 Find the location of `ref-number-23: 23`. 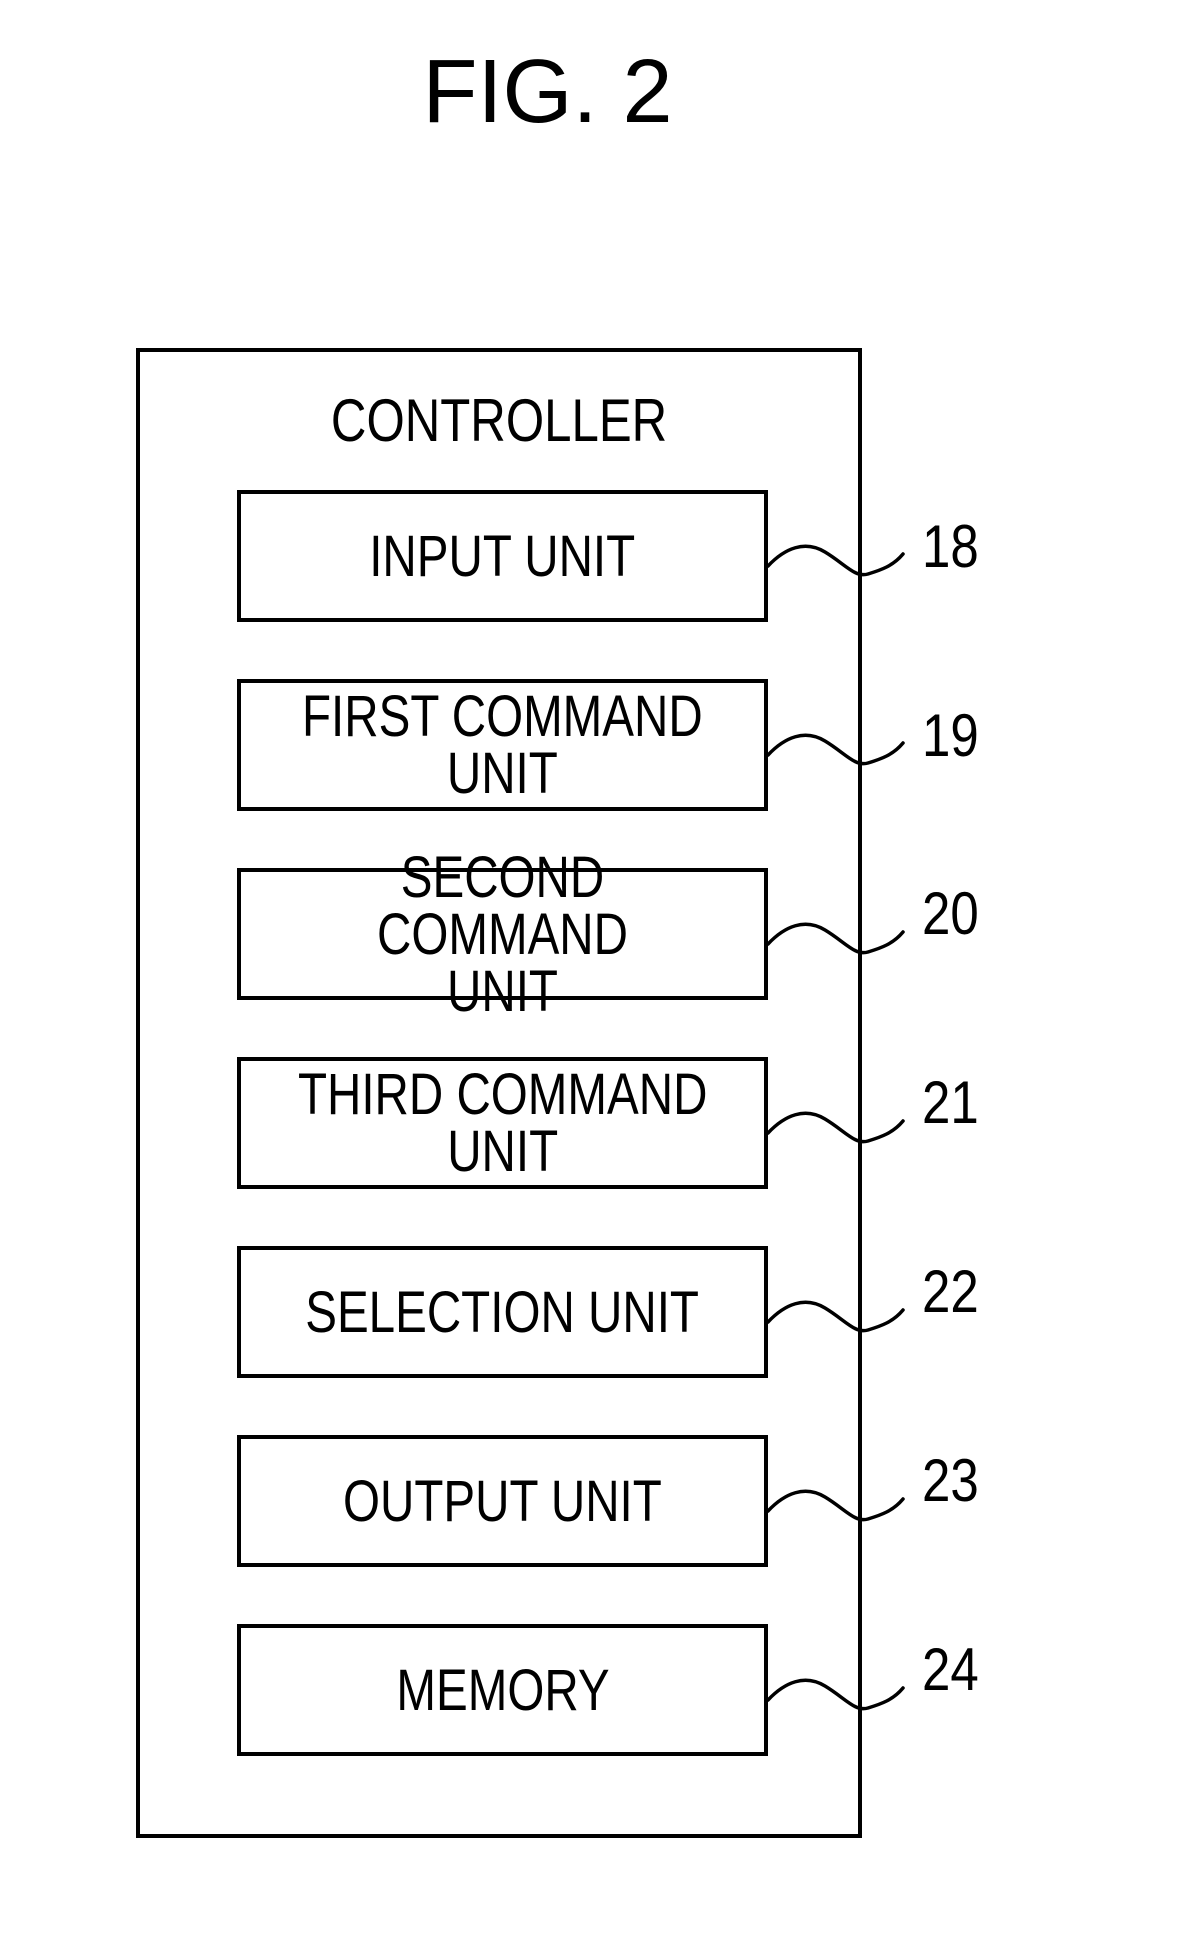

ref-number-23: 23 is located at coordinates (950, 1480).